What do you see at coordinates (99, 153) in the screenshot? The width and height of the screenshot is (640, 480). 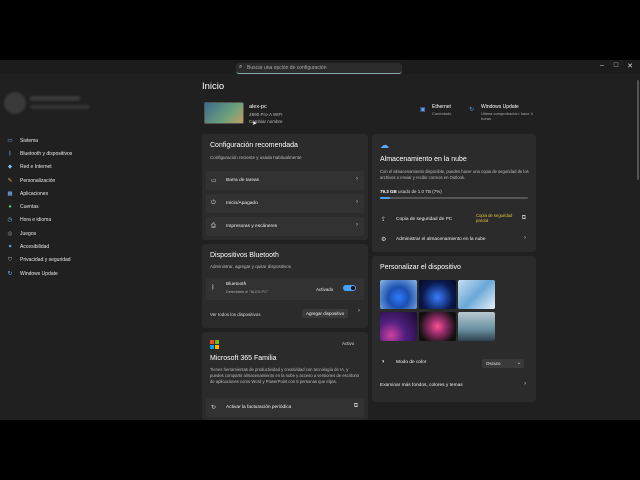 I see `sidebar-item-bluetooth: ᛒ Bluetooth y dispositivos` at bounding box center [99, 153].